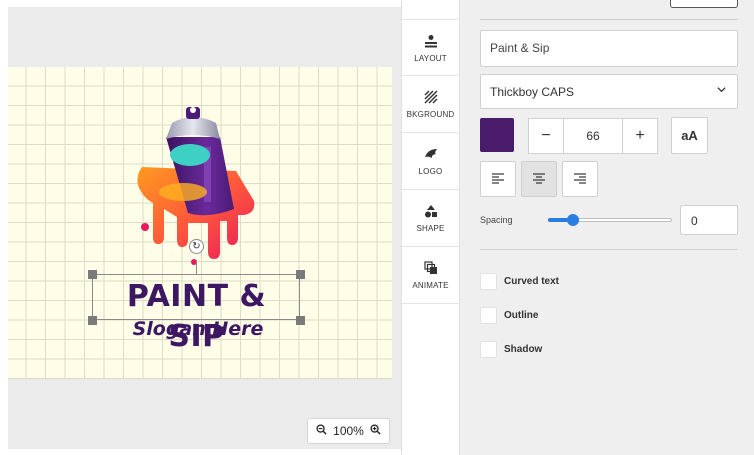 The height and width of the screenshot is (455, 754). Describe the element at coordinates (523, 349) in the screenshot. I see `shadow-label: Shadow` at that location.